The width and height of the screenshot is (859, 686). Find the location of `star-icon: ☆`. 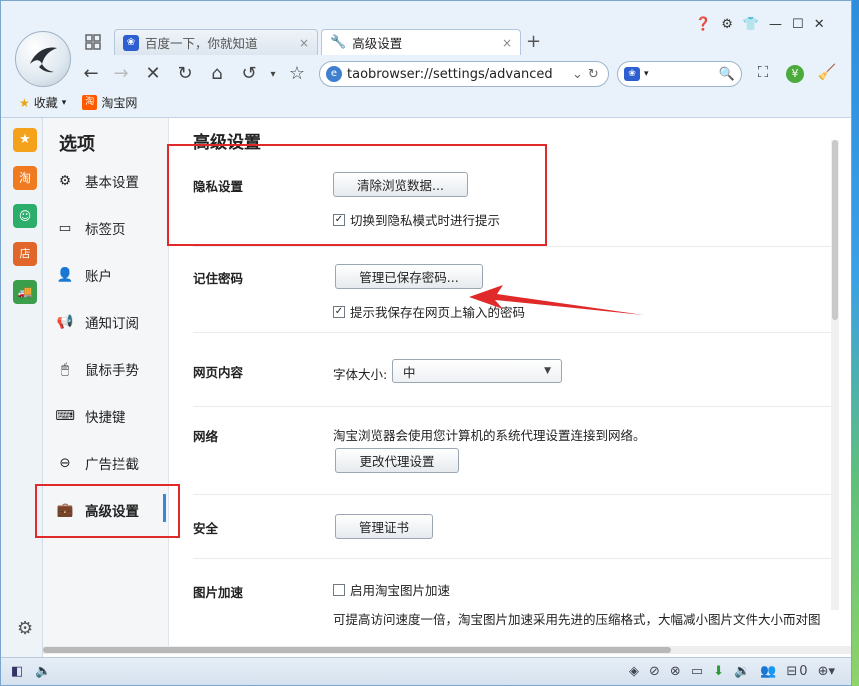

star-icon: ☆ is located at coordinates (297, 73).